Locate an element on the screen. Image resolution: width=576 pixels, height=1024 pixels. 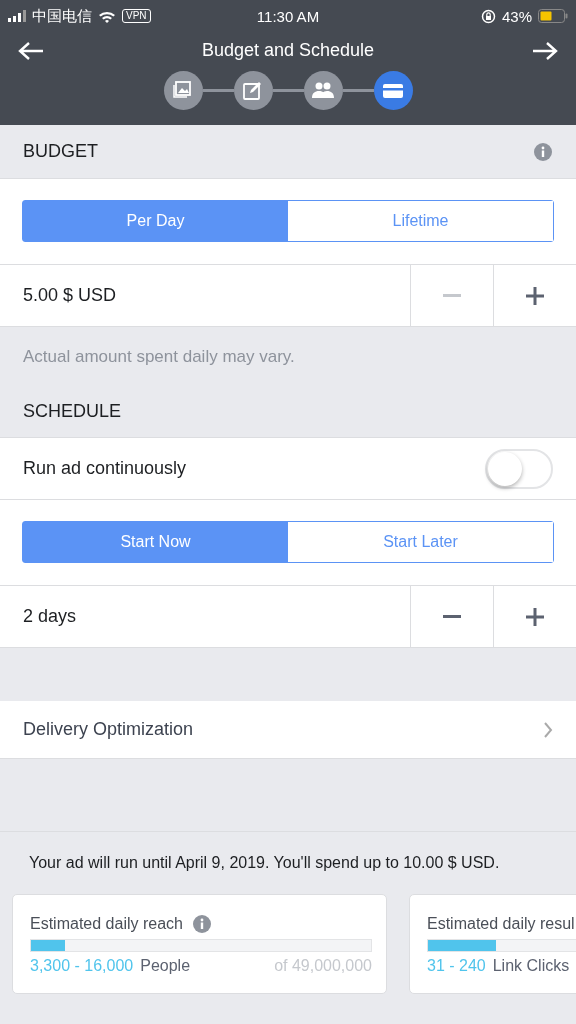
estimate-unit: People is located at coordinates (166, 966).